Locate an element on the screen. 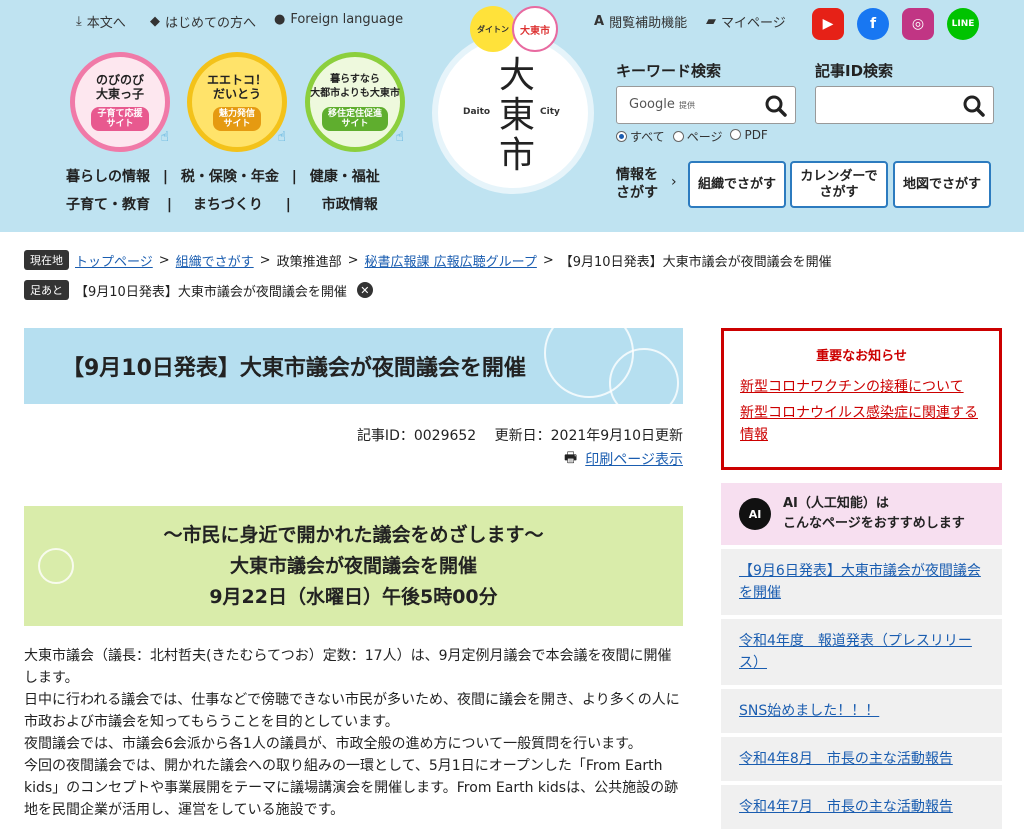  article-meta: 記事ID：0029652 更新日：2021年9月10日更新 is located at coordinates (519, 436).